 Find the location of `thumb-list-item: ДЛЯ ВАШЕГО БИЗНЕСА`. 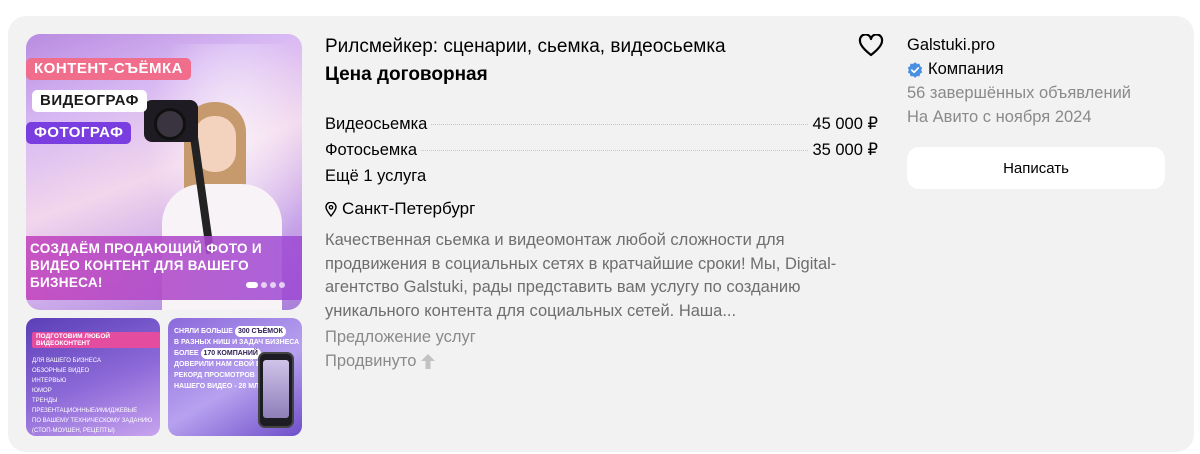

thumb-list-item: ДЛЯ ВАШЕГО БИЗНЕСА is located at coordinates (66, 361).